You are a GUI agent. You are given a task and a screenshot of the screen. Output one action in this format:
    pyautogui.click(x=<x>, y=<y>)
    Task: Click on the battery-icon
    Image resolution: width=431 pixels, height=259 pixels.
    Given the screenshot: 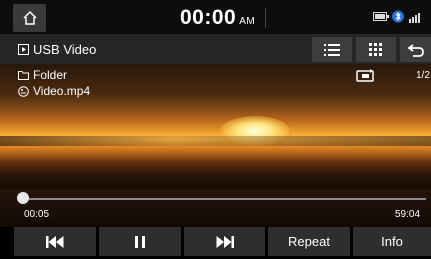 What is the action you would take?
    pyautogui.click(x=381, y=16)
    